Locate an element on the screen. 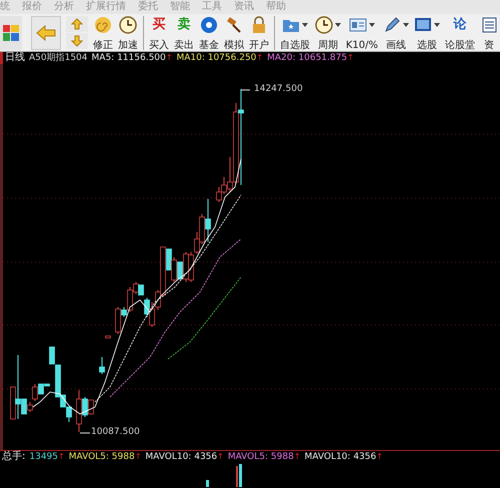 The width and height of the screenshot is (500, 488). disc-icon is located at coordinates (209, 25).